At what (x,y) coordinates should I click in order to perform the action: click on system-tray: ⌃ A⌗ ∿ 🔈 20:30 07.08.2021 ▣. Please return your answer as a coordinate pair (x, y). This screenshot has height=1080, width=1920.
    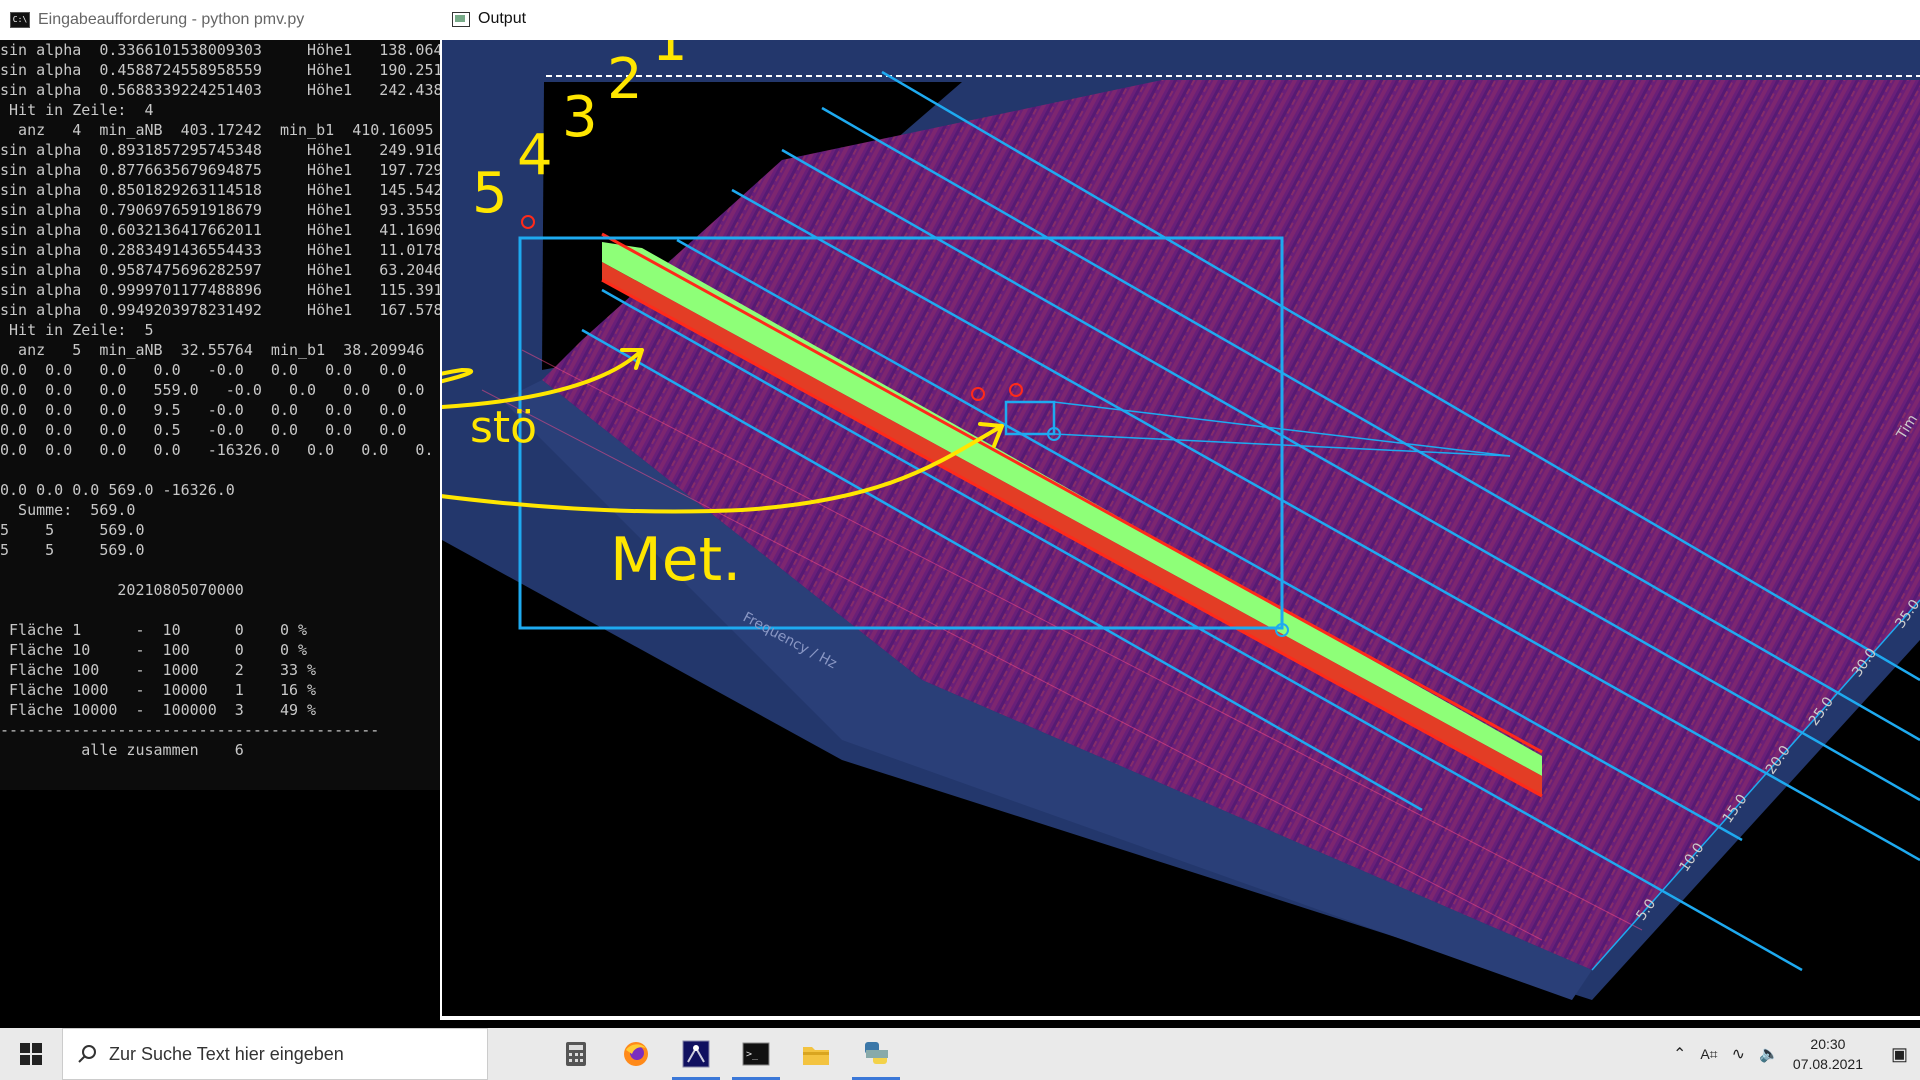
    Looking at the image, I should click on (1796, 1054).